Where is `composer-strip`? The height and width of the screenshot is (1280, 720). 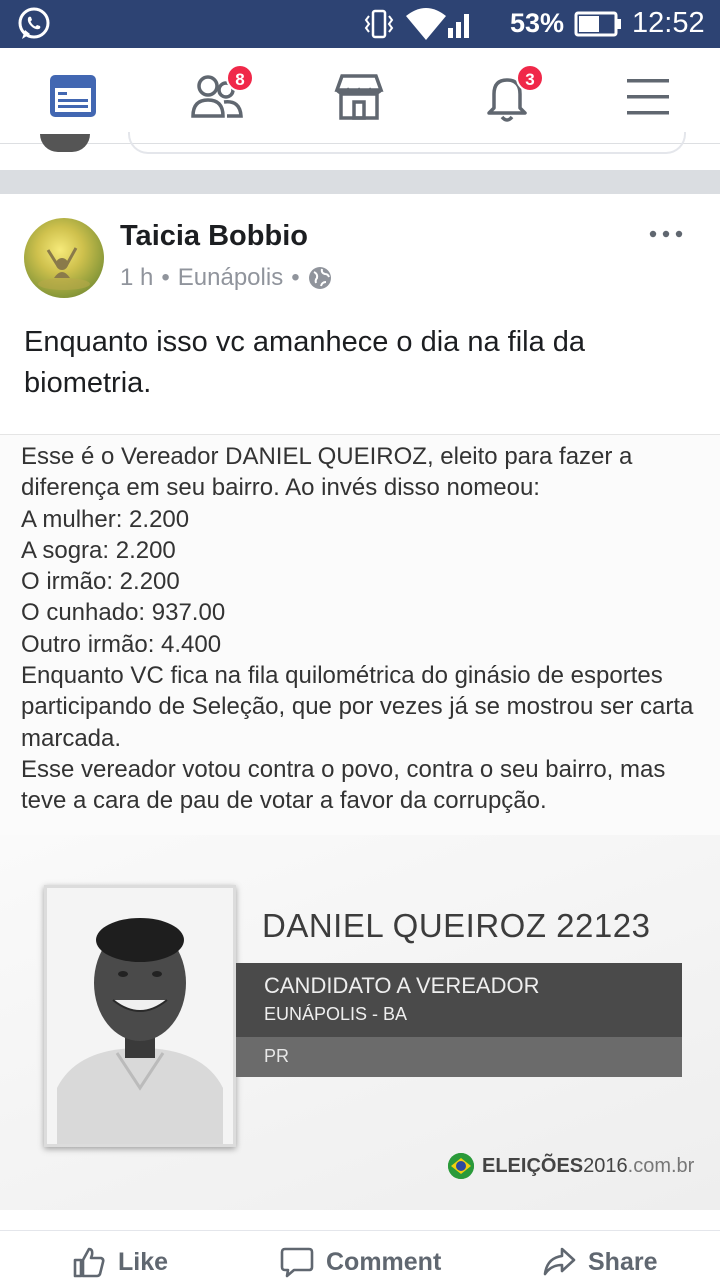
composer-strip is located at coordinates (360, 151).